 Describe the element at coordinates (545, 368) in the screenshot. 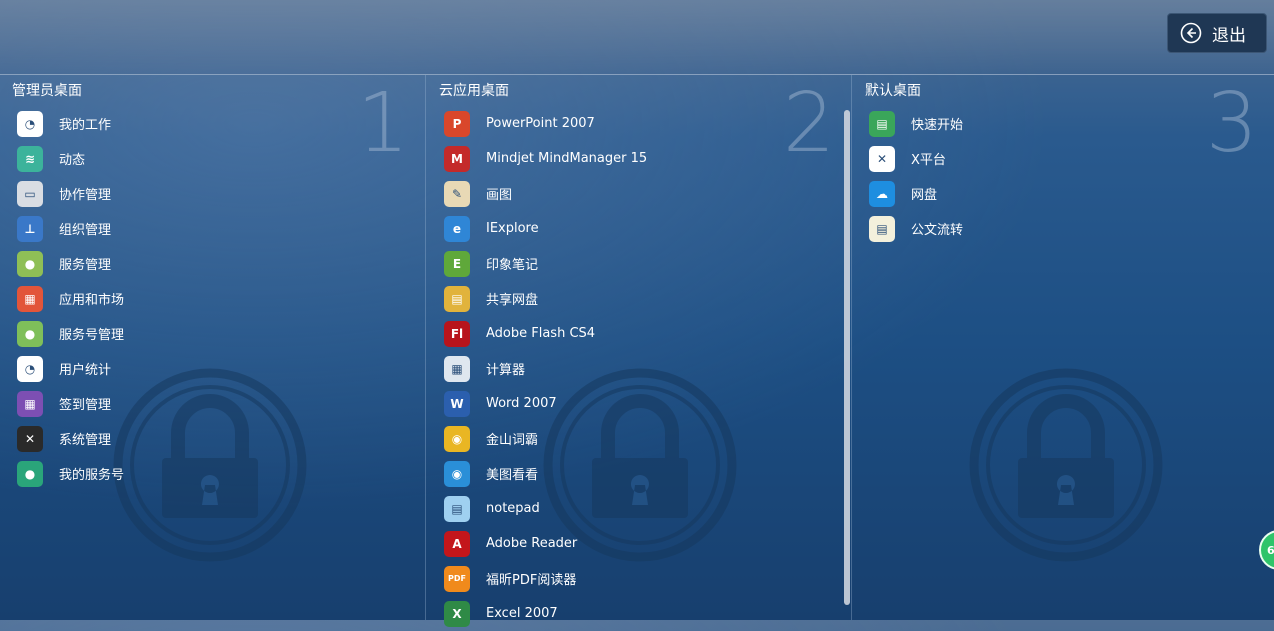

I see `app-item: ▦ 计算器` at that location.